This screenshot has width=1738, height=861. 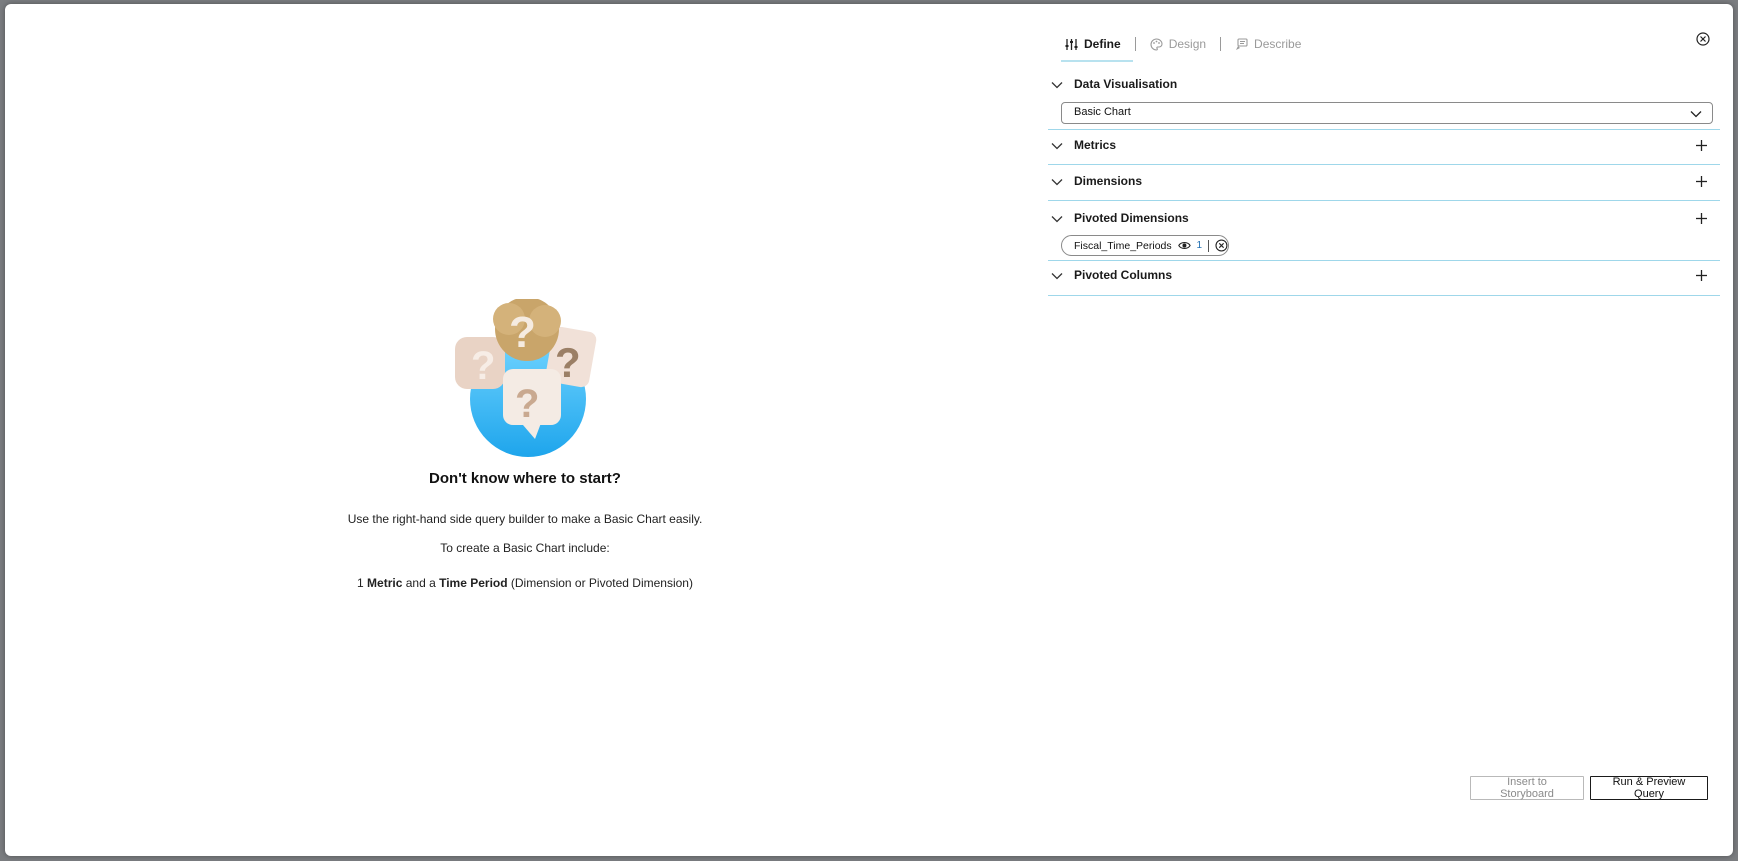 What do you see at coordinates (385, 583) in the screenshot?
I see `req-metric: Metric` at bounding box center [385, 583].